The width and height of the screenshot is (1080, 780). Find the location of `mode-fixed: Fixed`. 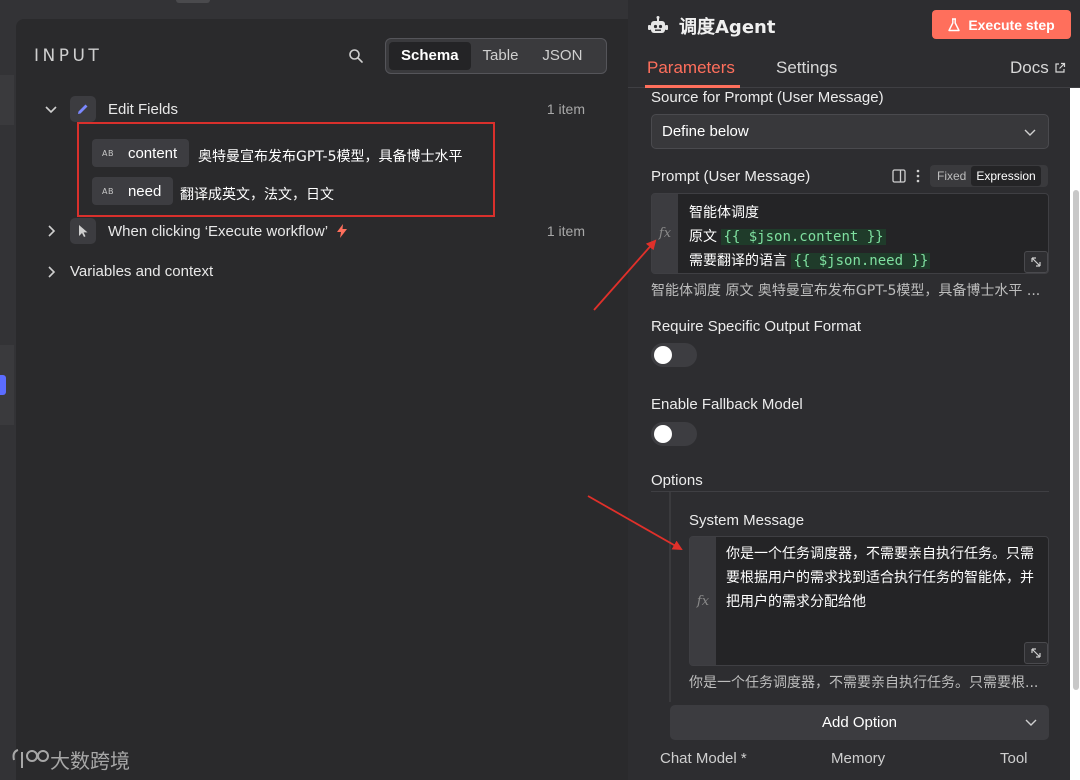

mode-fixed: Fixed is located at coordinates (951, 176).